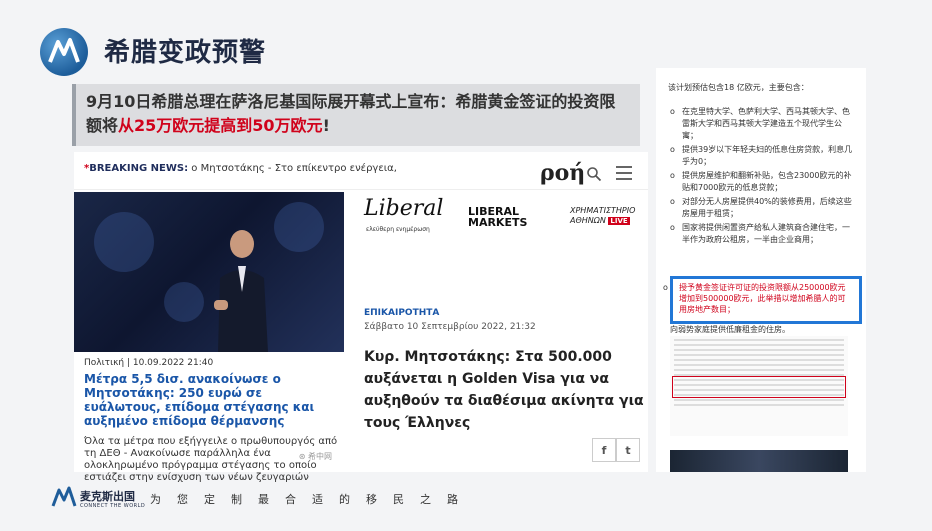 The image size is (932, 531). I want to click on doc-item: 对部分无人房屋提供40%的装修费用，后续这些房屋用于租赁；, so click(761, 208).